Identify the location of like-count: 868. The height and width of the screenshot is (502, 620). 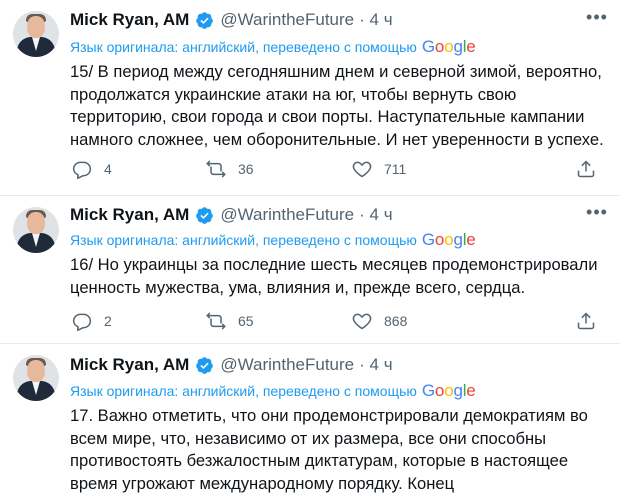
(396, 321).